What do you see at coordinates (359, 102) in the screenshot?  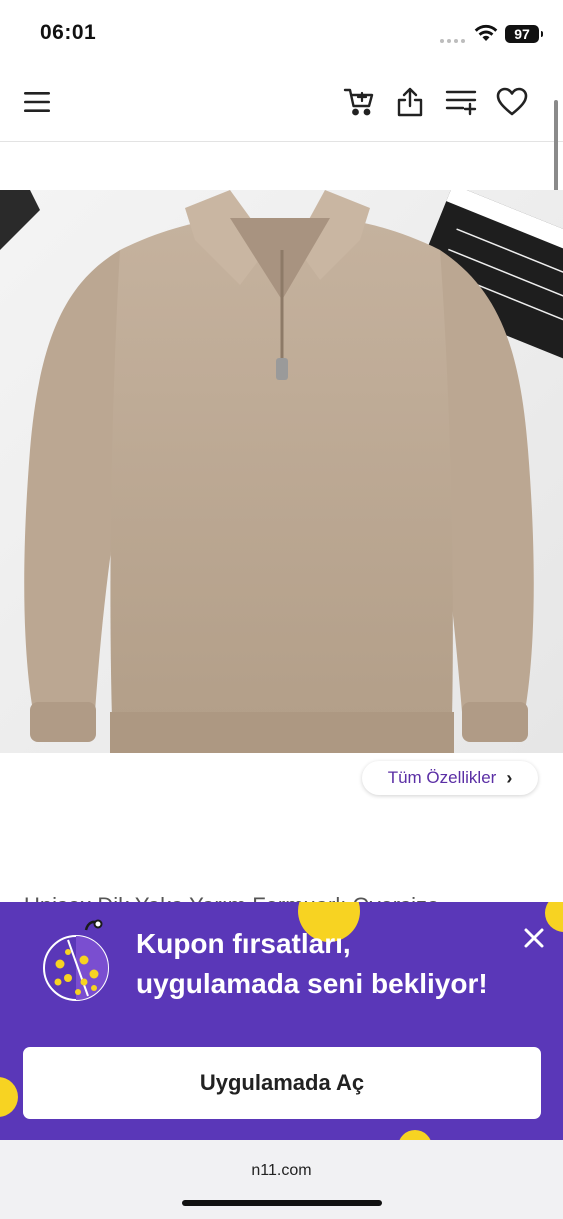 I see `cart-icon` at bounding box center [359, 102].